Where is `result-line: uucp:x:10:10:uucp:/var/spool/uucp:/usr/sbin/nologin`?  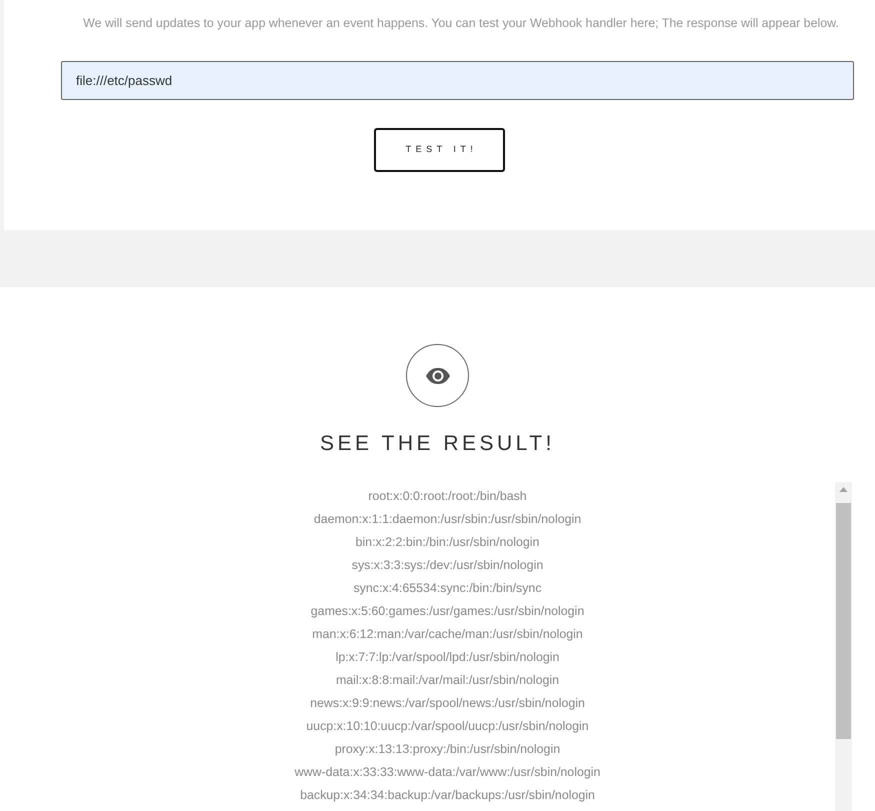 result-line: uucp:x:10:10:uucp:/var/spool/uucp:/usr/sbin/nologin is located at coordinates (447, 727).